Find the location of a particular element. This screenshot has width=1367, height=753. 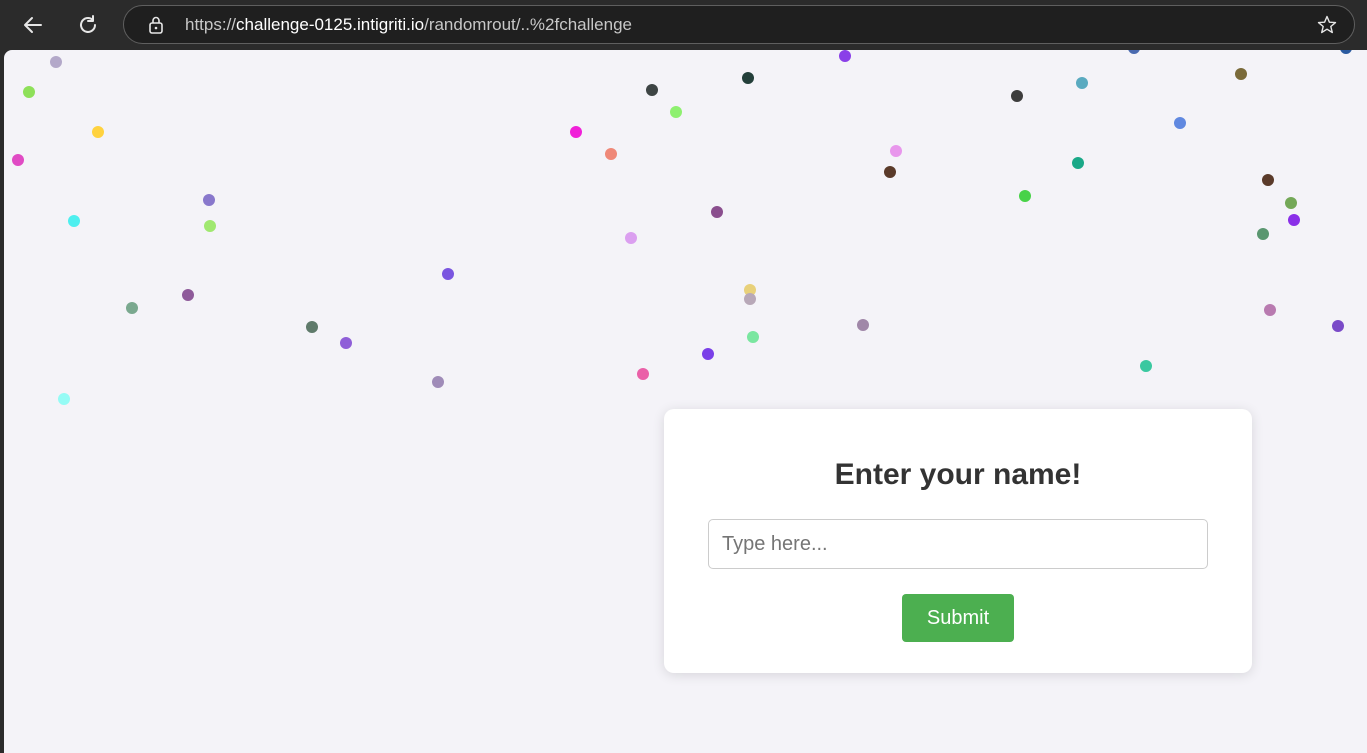

back-button is located at coordinates (33, 25).